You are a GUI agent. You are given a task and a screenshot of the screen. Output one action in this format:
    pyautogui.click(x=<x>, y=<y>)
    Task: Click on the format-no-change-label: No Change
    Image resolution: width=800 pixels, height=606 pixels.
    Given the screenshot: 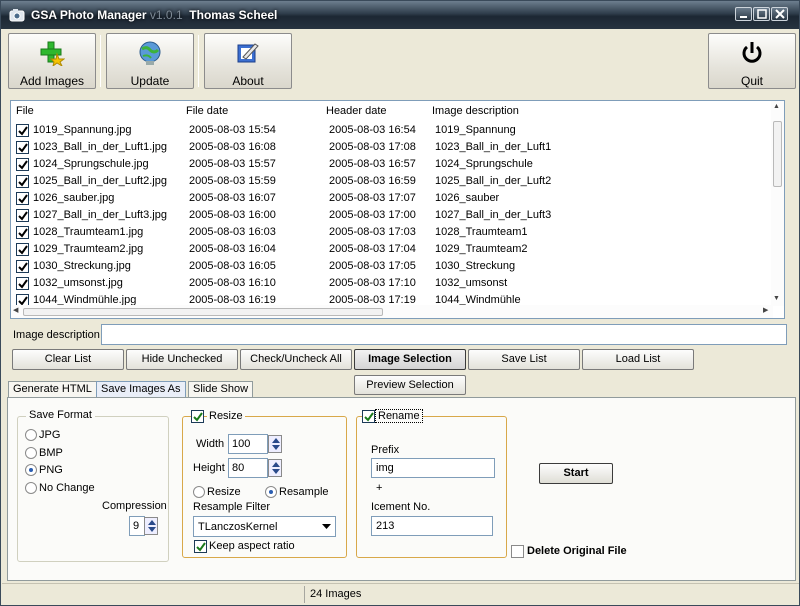 What is the action you would take?
    pyautogui.click(x=67, y=488)
    